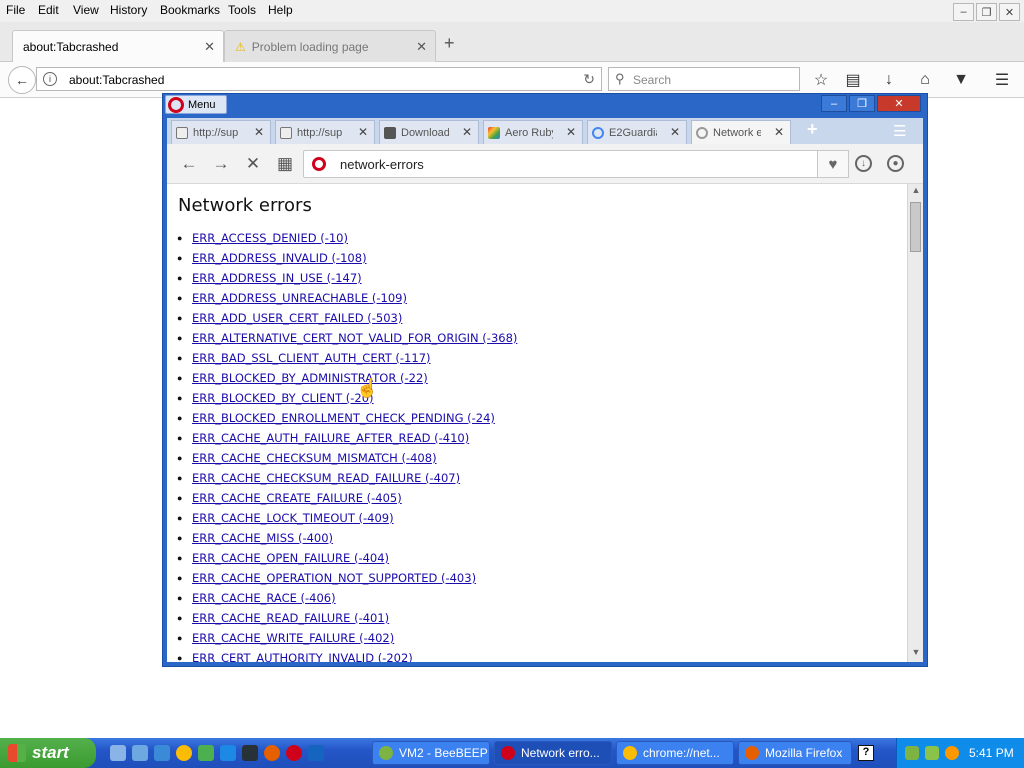 The height and width of the screenshot is (768, 1024). What do you see at coordinates (50, 79) in the screenshot?
I see `info-icon: i` at bounding box center [50, 79].